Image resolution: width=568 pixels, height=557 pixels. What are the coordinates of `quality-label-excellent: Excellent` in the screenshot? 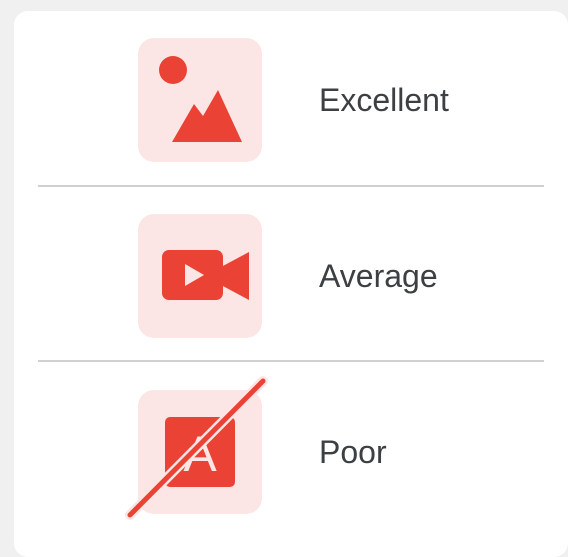 It's located at (384, 100).